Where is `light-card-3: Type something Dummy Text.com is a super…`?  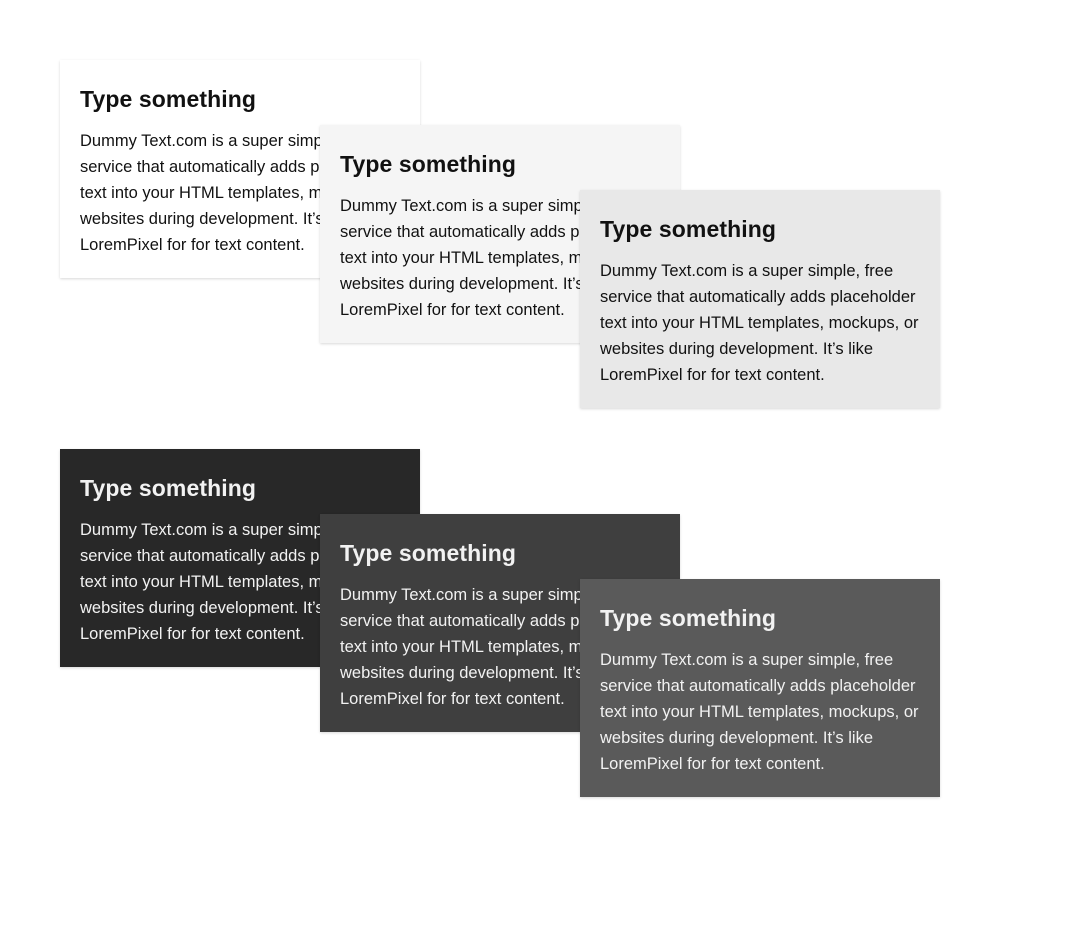 light-card-3: Type something Dummy Text.com is a super… is located at coordinates (760, 299).